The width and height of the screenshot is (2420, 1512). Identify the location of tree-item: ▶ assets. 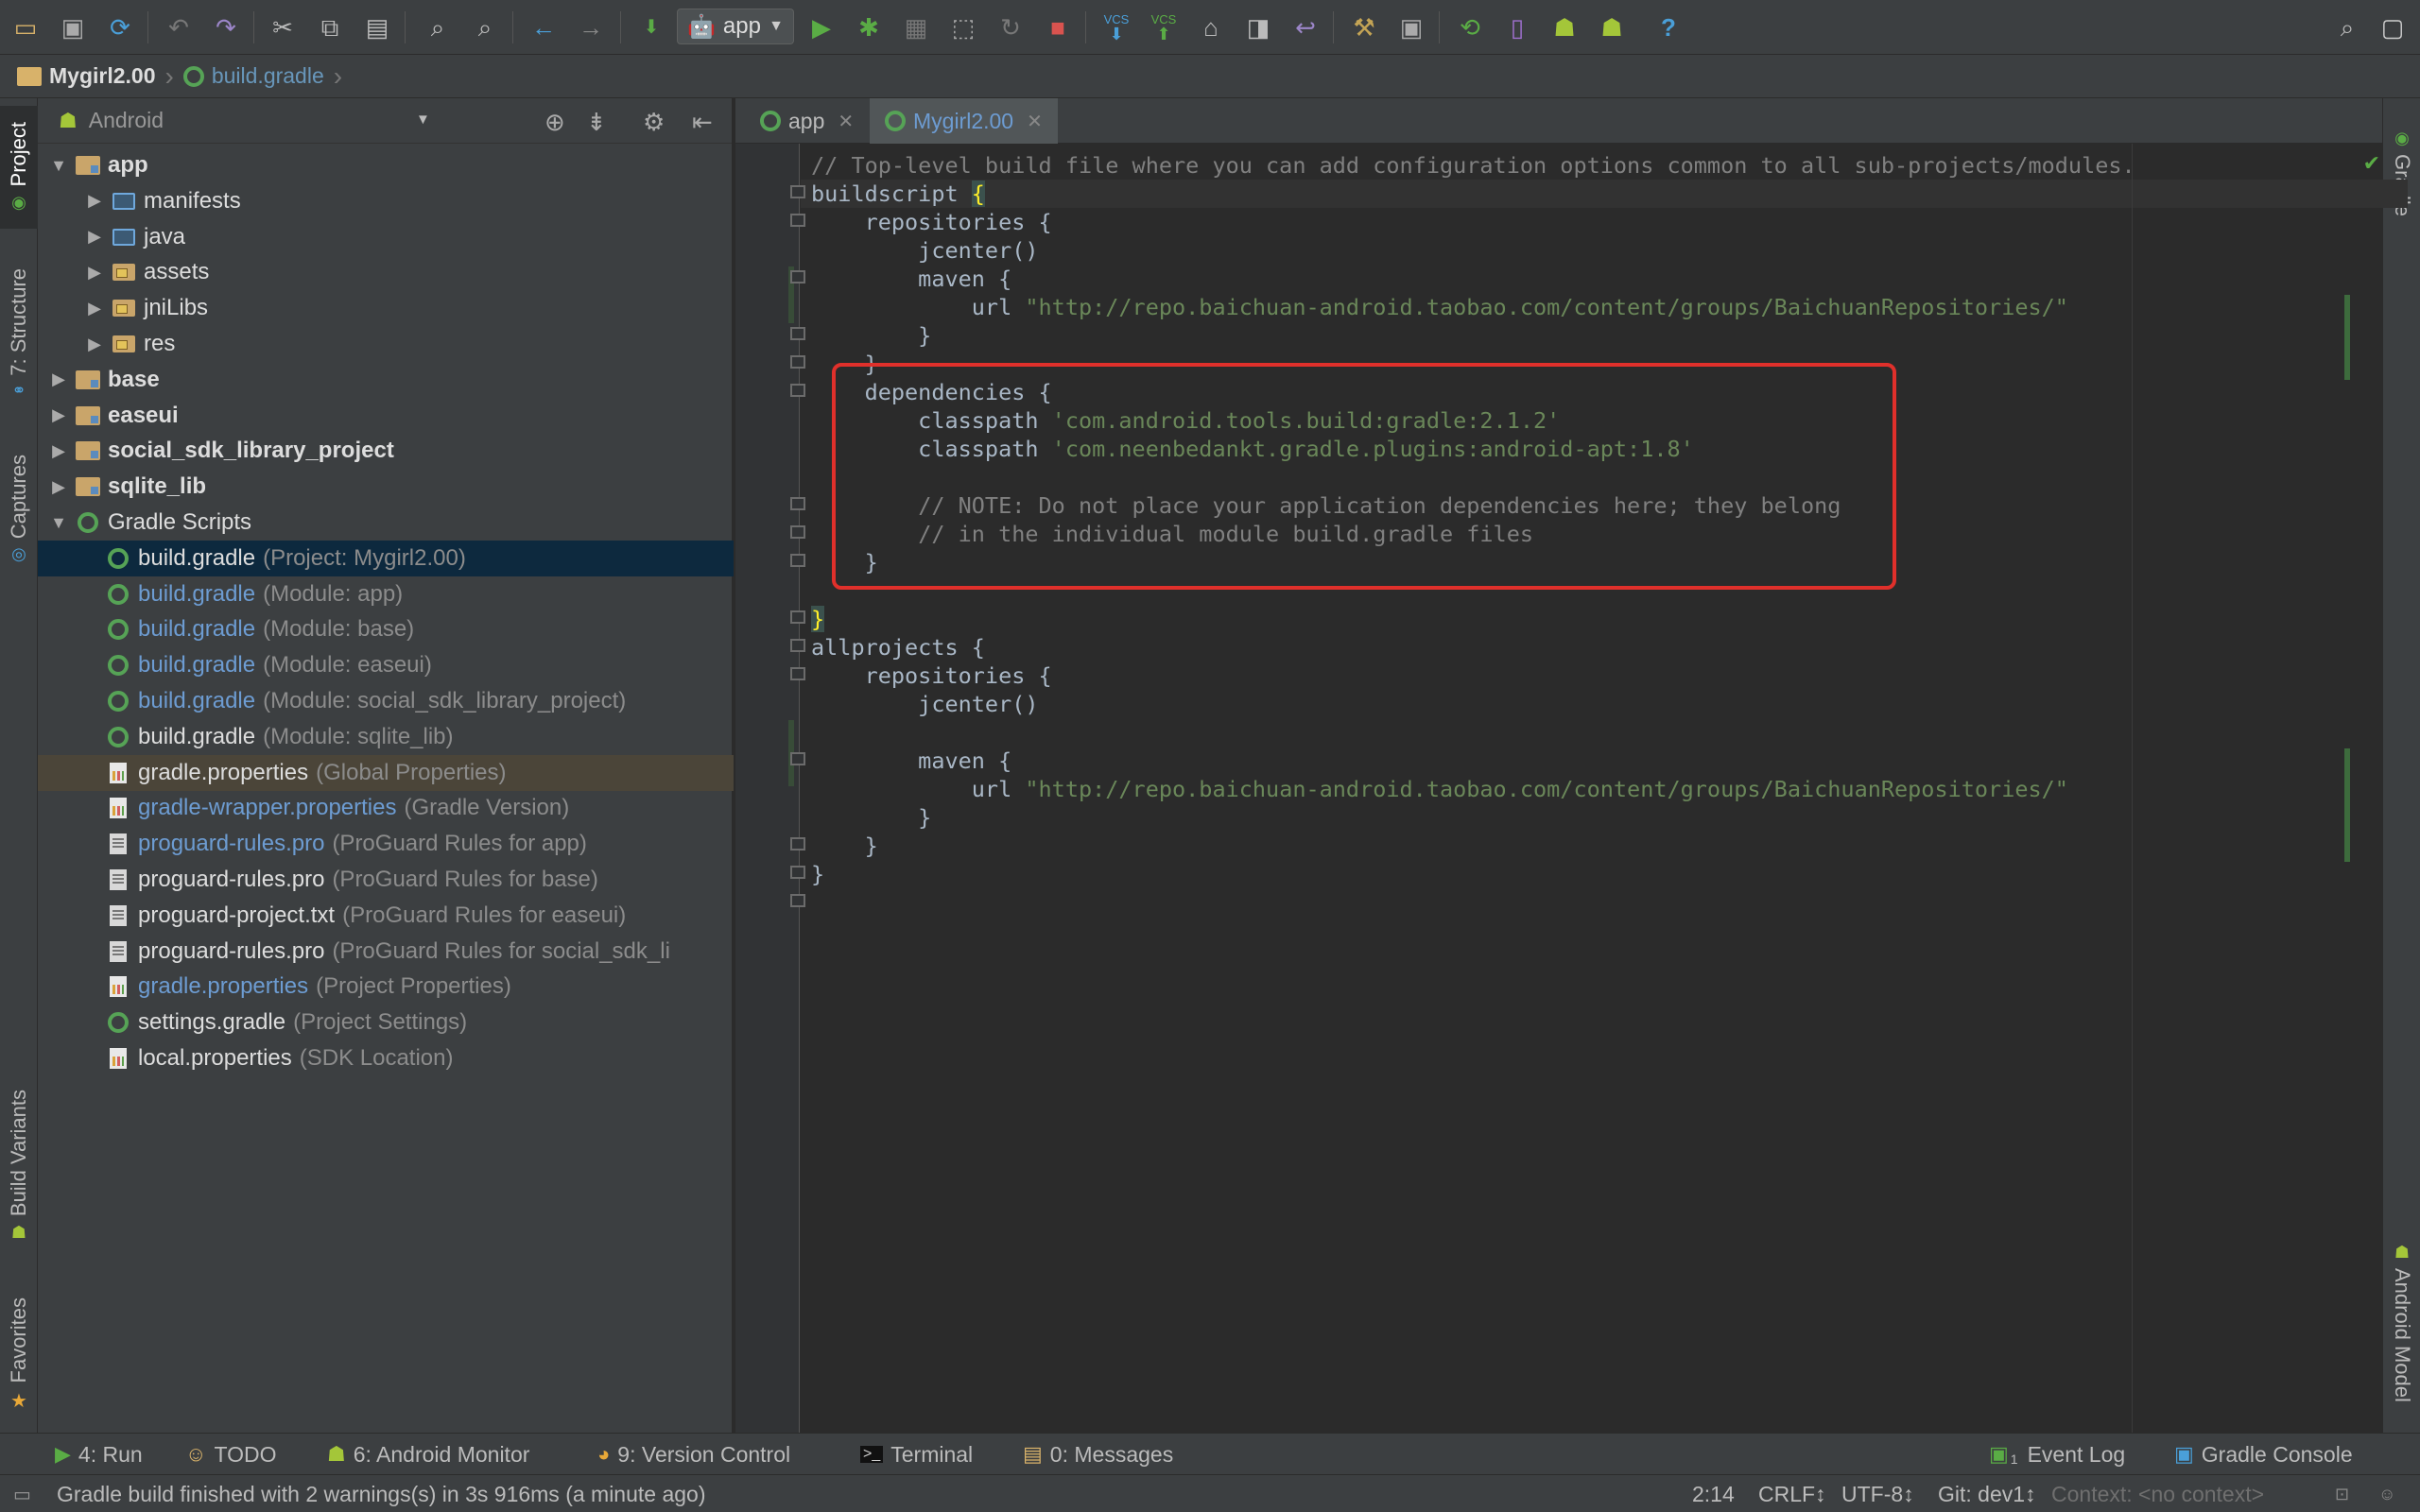
(386, 272).